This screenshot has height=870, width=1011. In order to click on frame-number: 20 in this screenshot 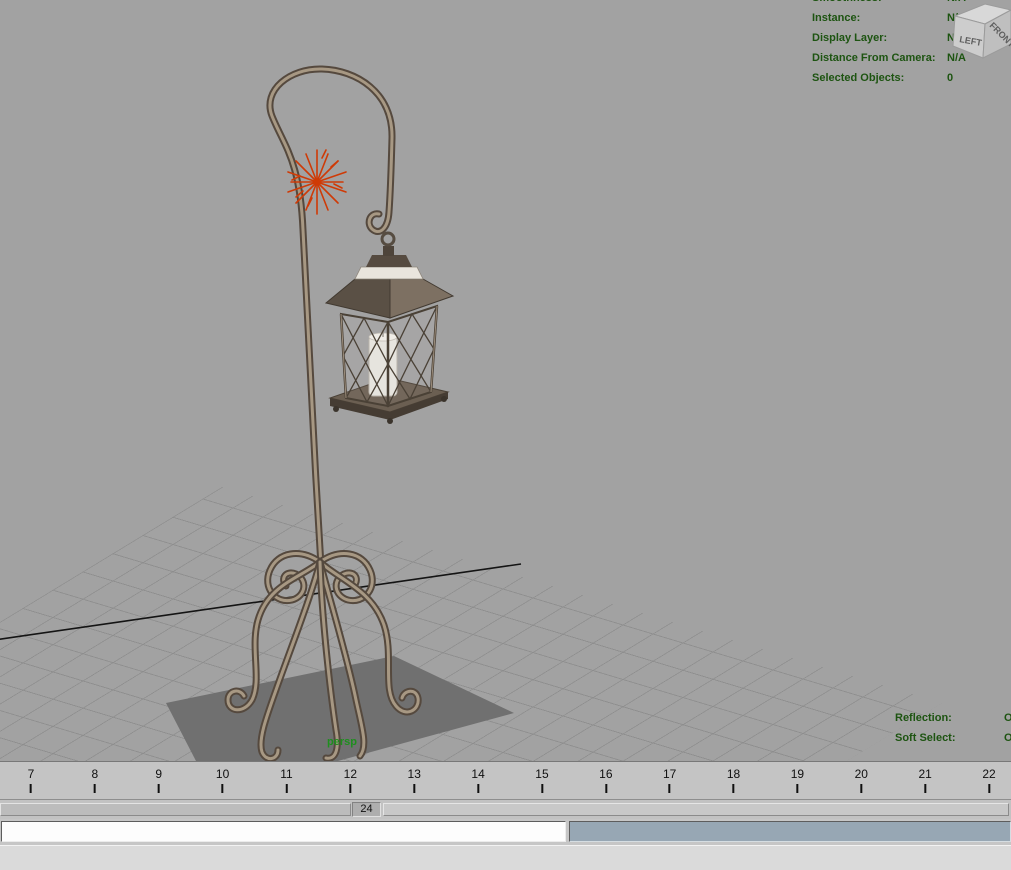, I will do `click(861, 774)`.